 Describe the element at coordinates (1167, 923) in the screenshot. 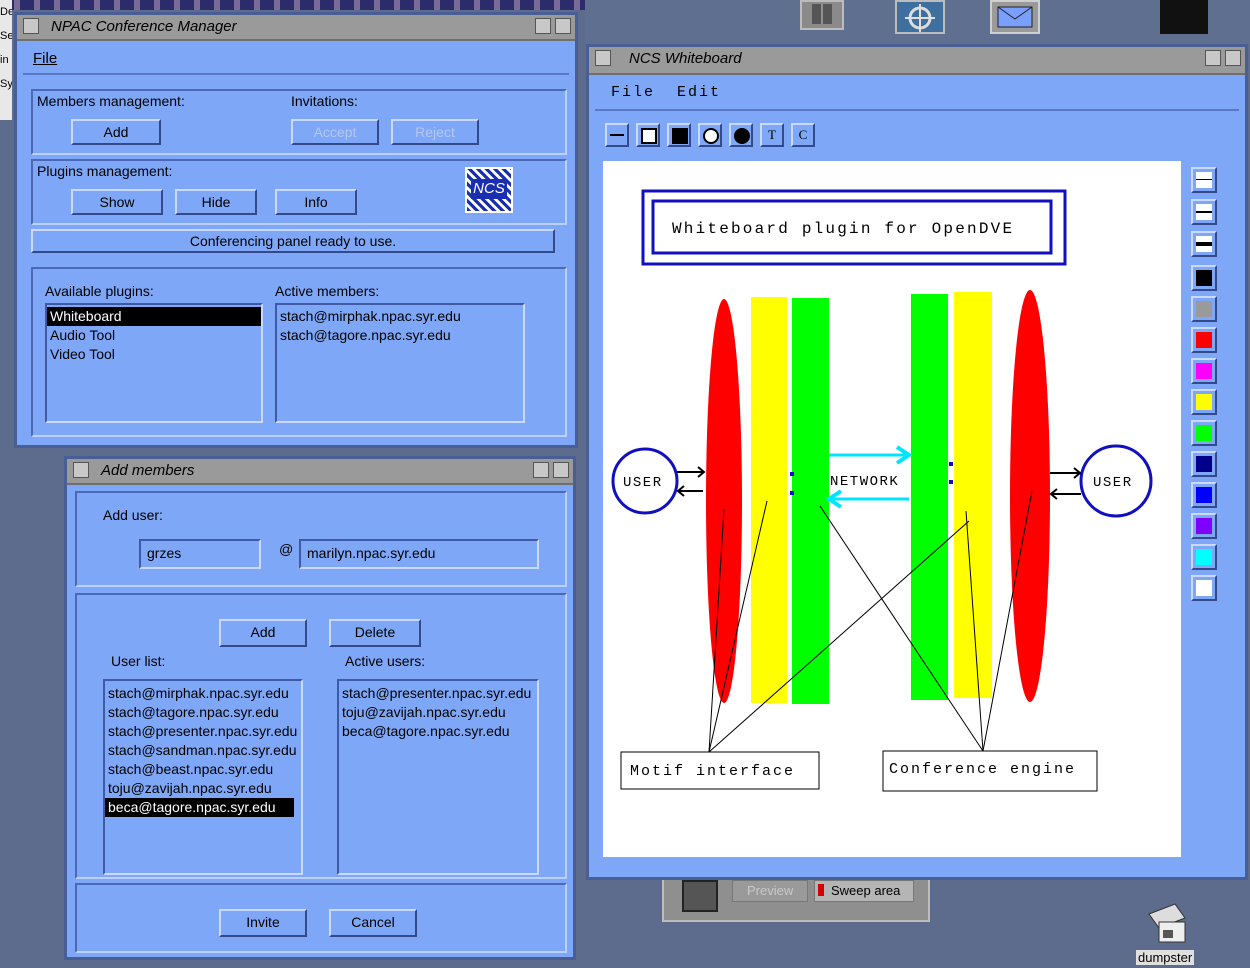

I see `dumpster-icon` at that location.